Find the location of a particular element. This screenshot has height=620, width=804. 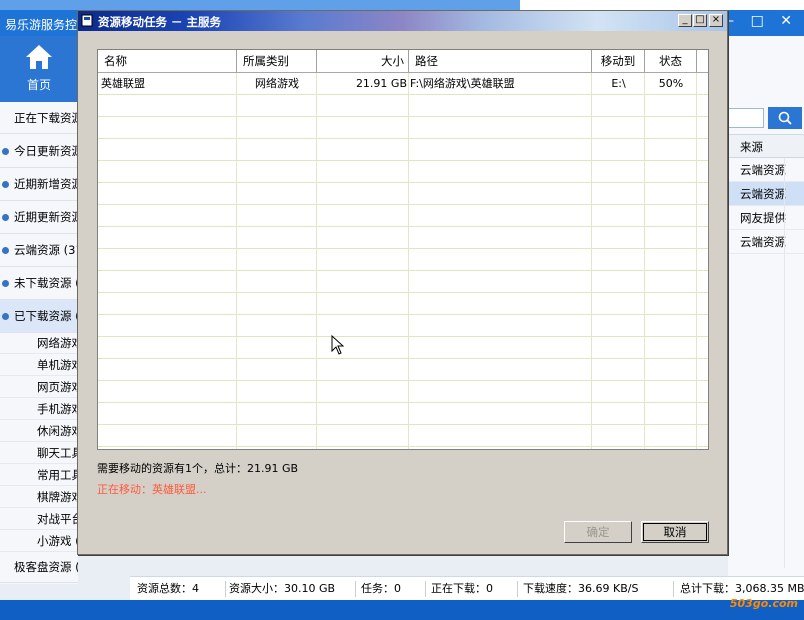

cancel-button: 取消 is located at coordinates (675, 532).